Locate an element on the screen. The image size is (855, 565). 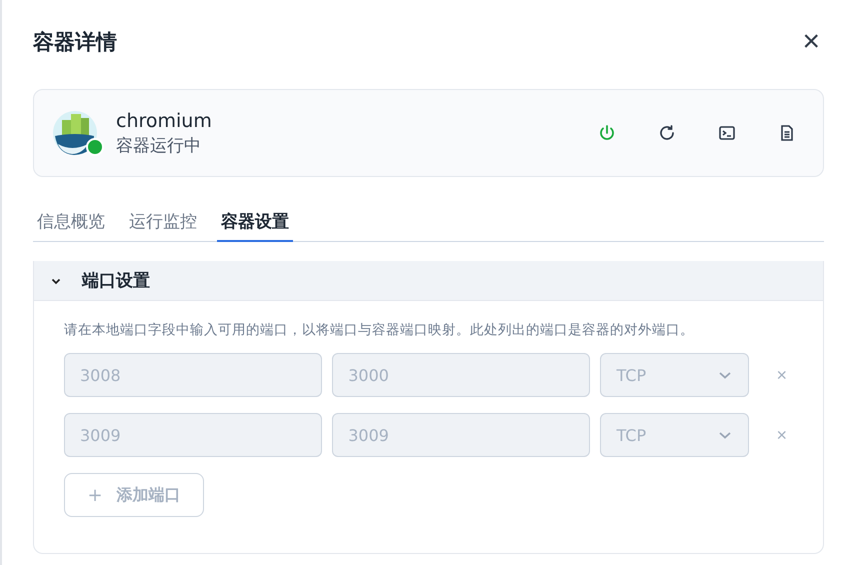
container-status: 容器运行中 is located at coordinates (159, 145).